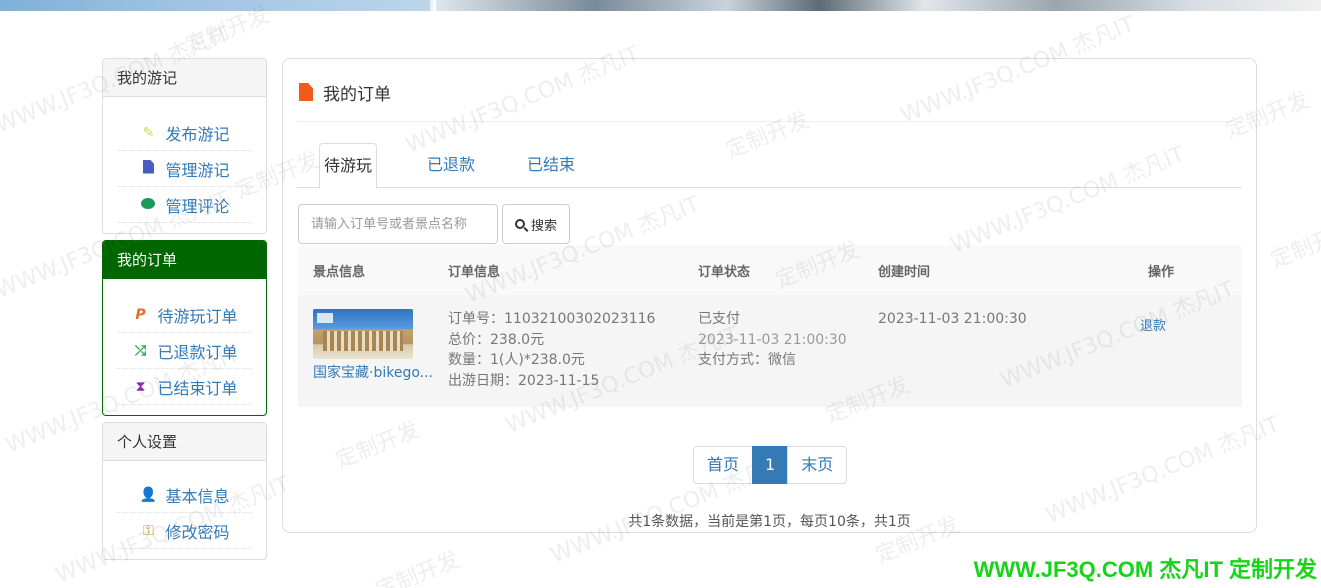 This screenshot has width=1321, height=588. I want to click on thumbnail-building, so click(363, 341).